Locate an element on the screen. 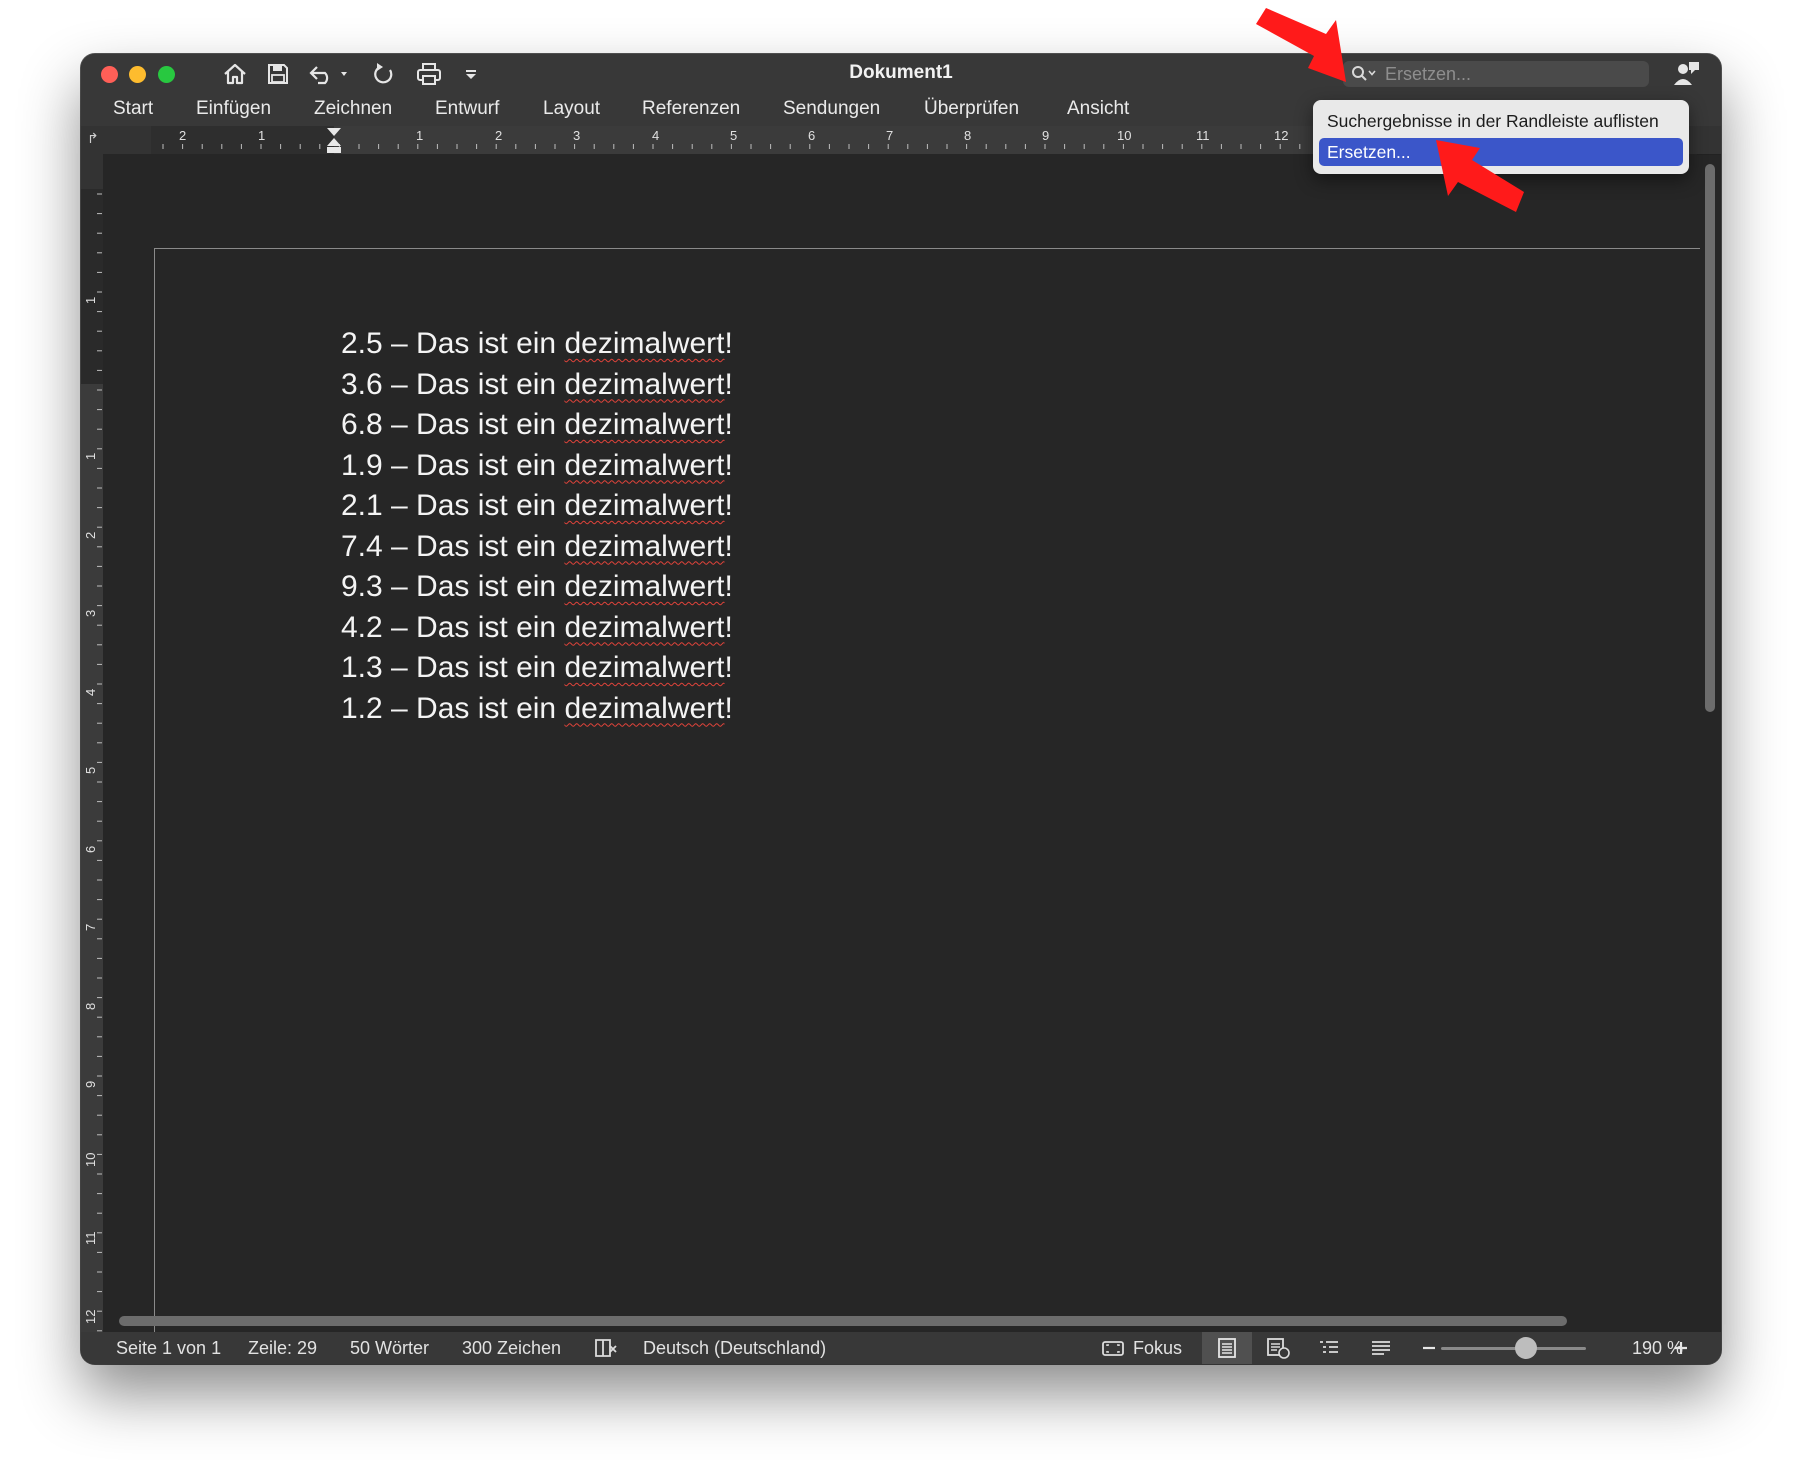 Image resolution: width=1800 pixels, height=1470 pixels. print-icon is located at coordinates (429, 74).